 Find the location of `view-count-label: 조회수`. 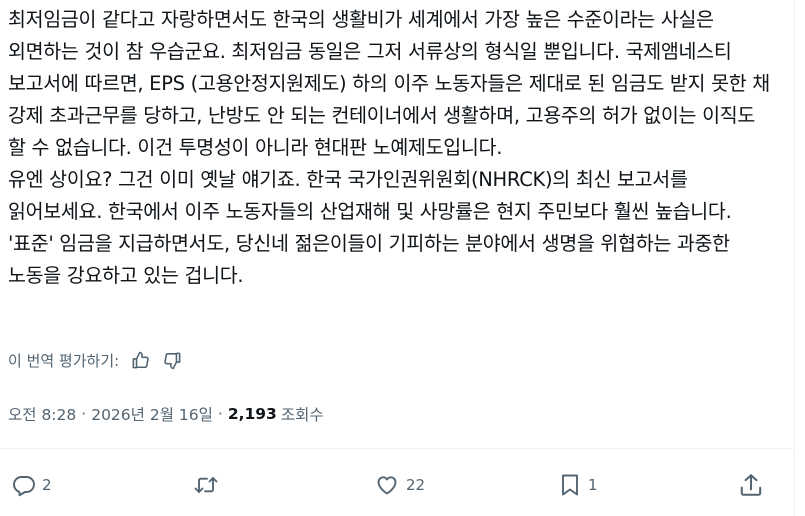

view-count-label: 조회수 is located at coordinates (302, 415).